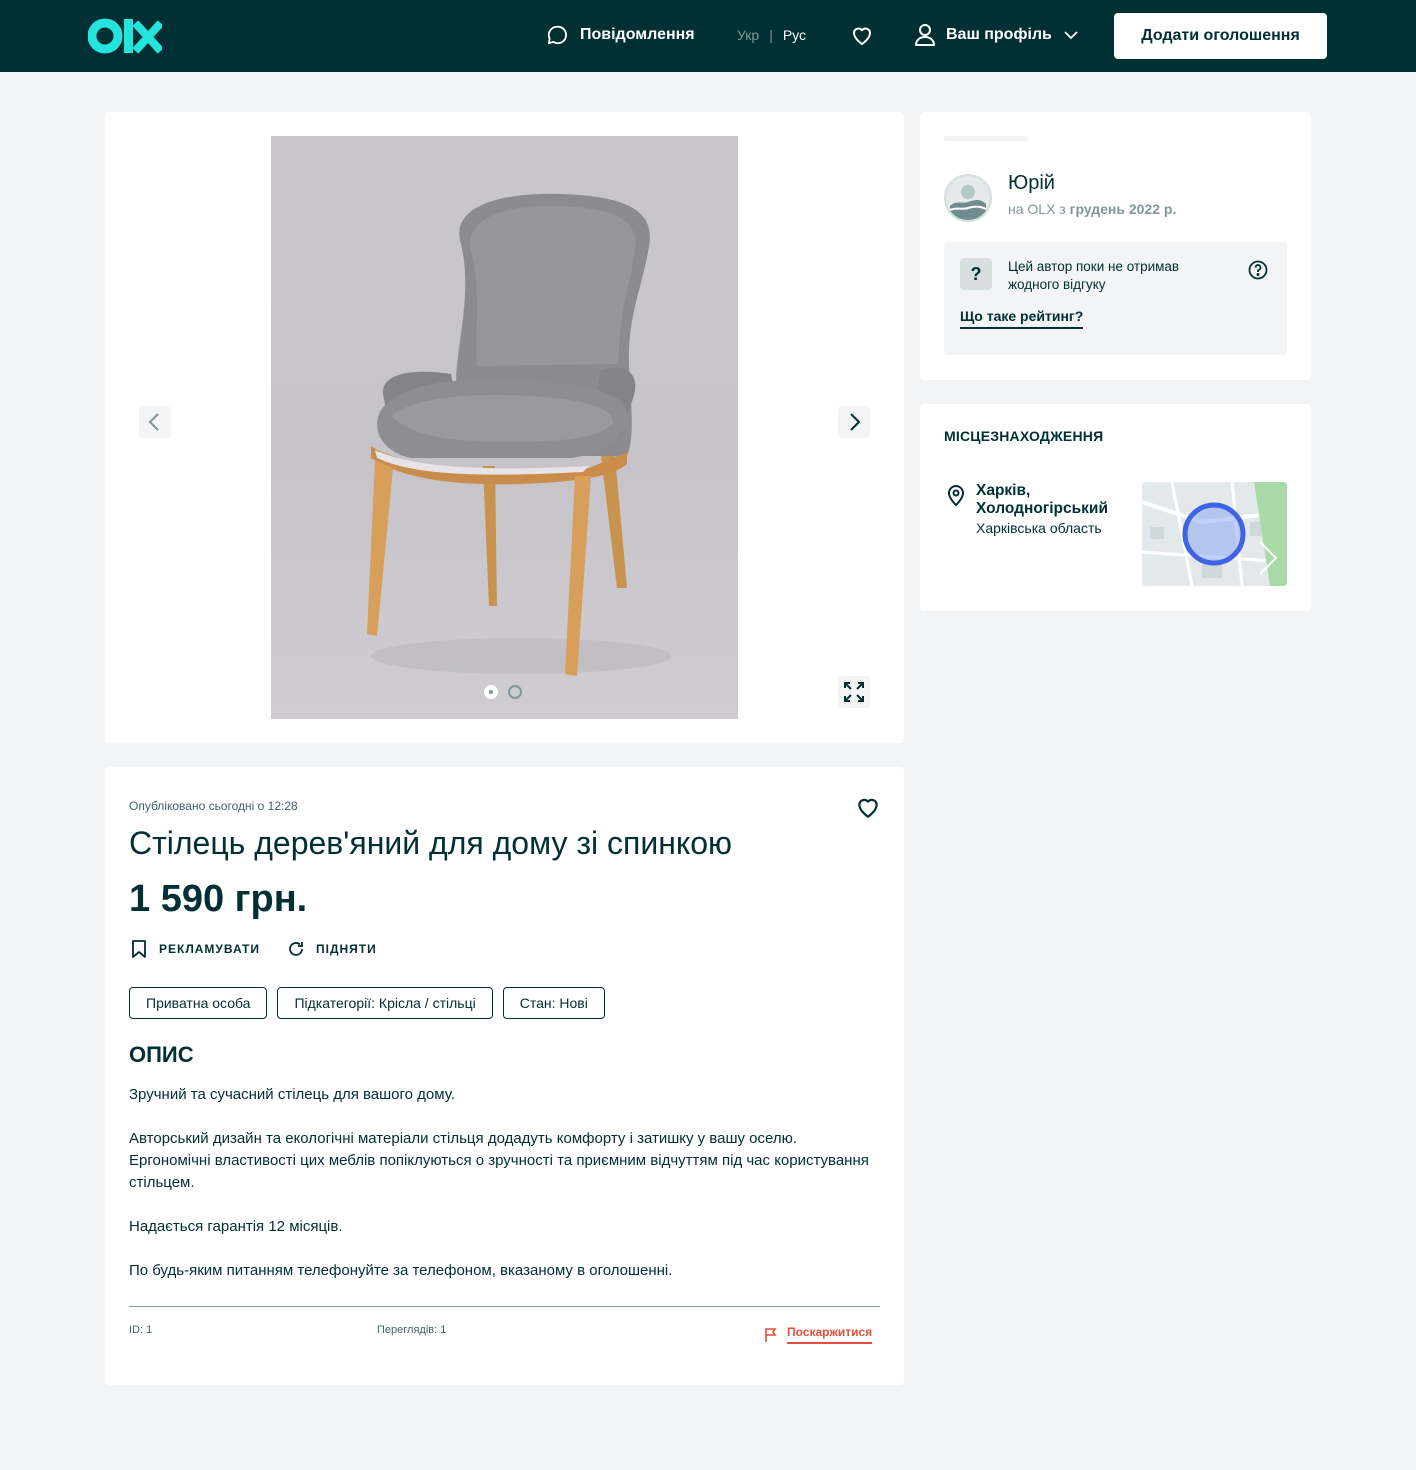  I want to click on seller-since: на OLX з грудень 2022 р., so click(1092, 209).